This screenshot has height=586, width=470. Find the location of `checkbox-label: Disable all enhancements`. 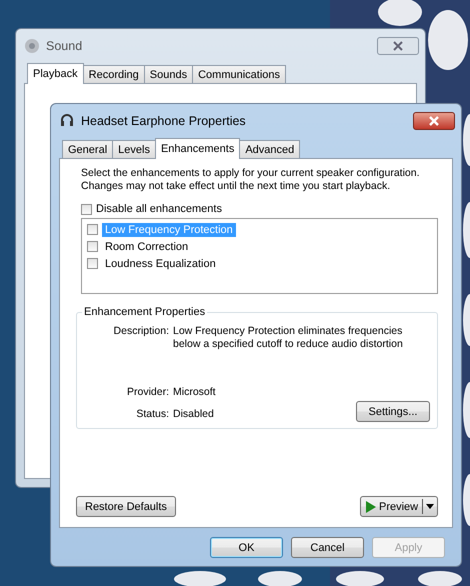

checkbox-label: Disable all enhancements is located at coordinates (159, 209).